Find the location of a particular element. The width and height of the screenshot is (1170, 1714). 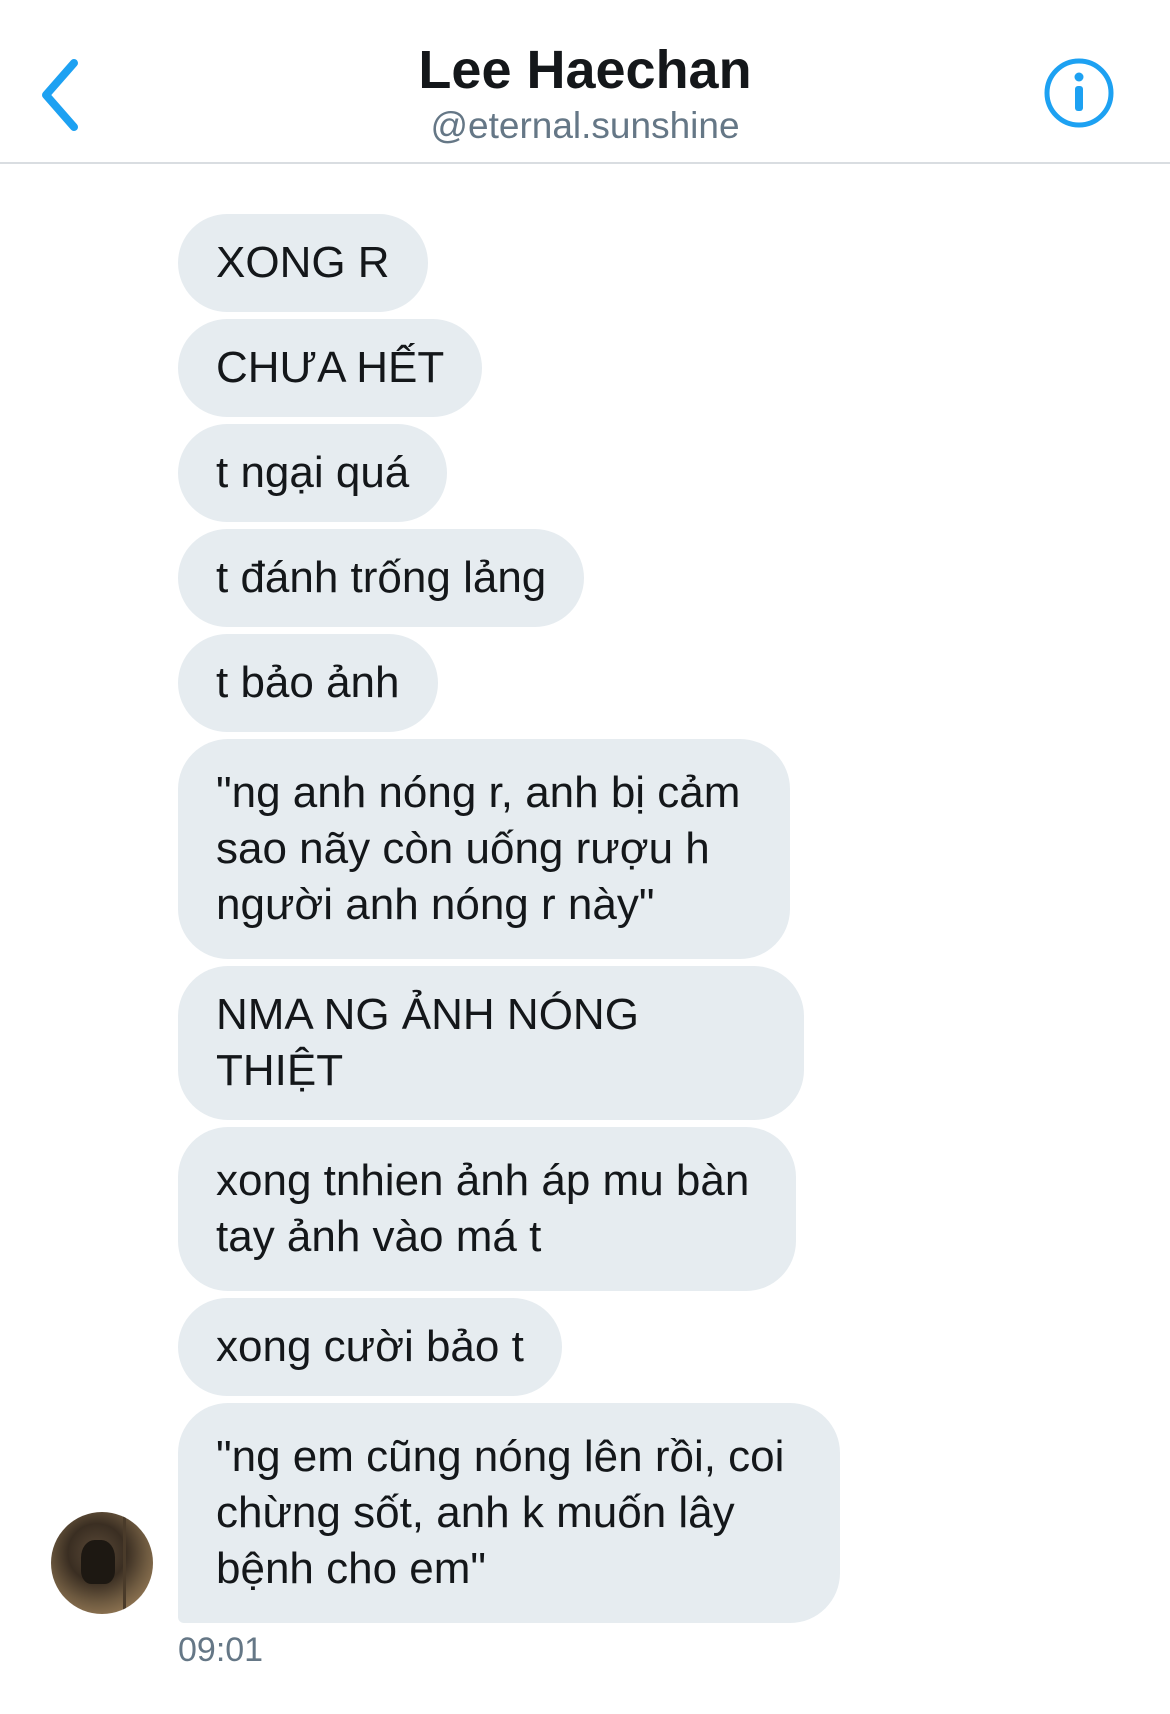

info-button is located at coordinates (1079, 93).